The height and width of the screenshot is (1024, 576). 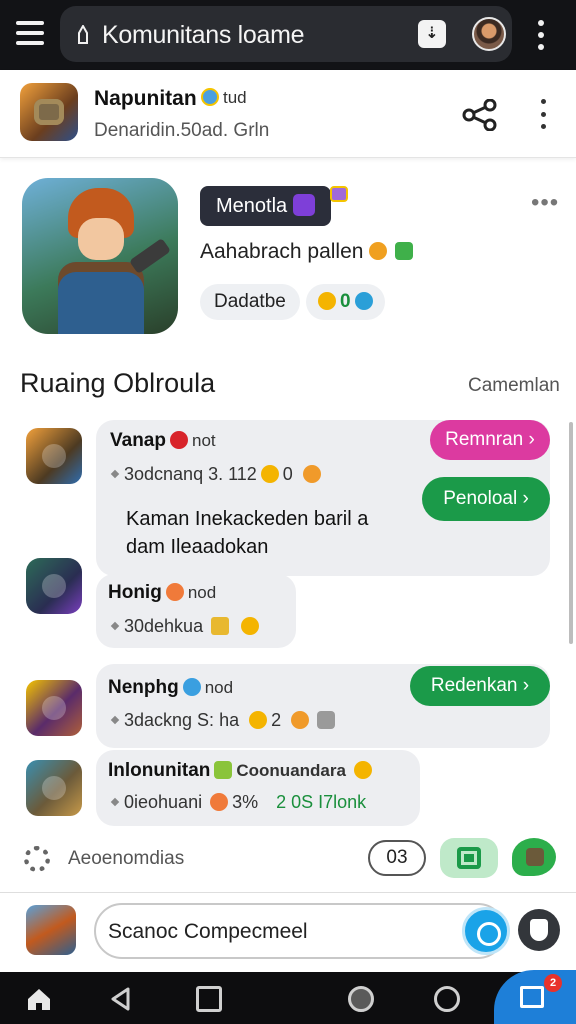 What do you see at coordinates (118, 383) in the screenshot?
I see `section-title: Ruaing Oblroula` at bounding box center [118, 383].